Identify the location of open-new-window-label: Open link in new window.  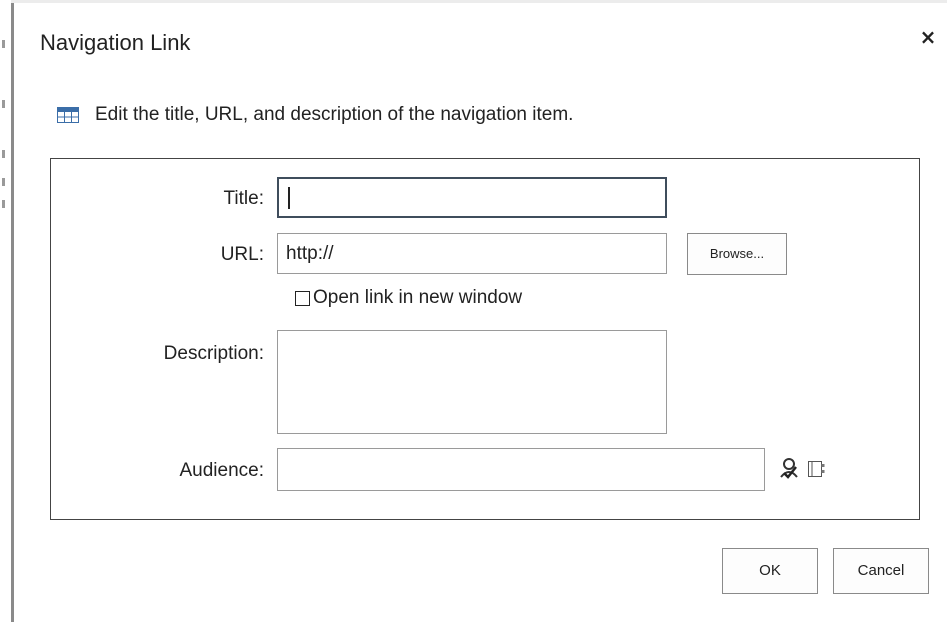
(418, 297).